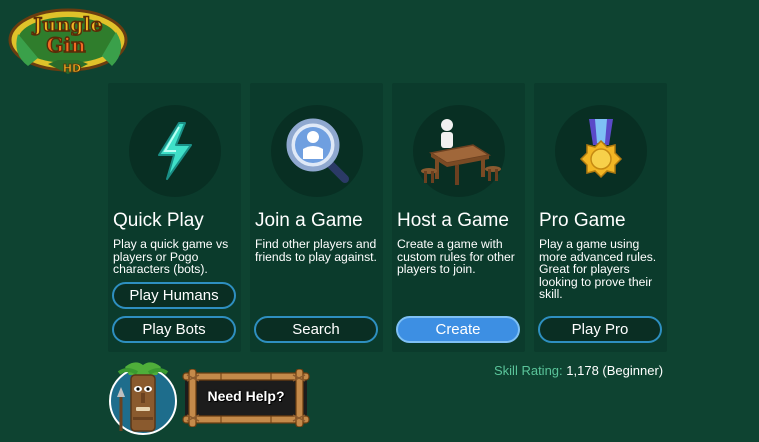  I want to click on magnifier-person-icon, so click(317, 150).